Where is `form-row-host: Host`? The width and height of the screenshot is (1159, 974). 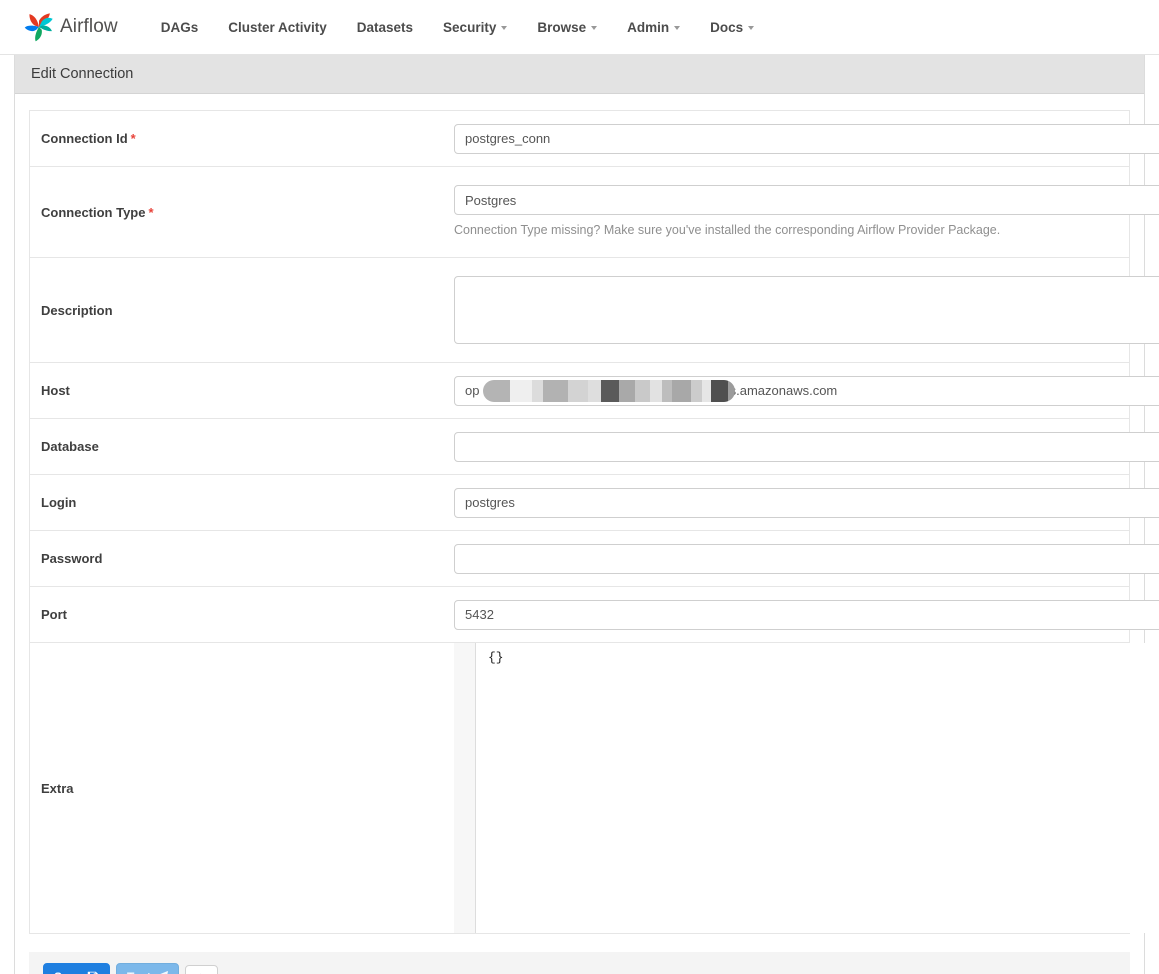 form-row-host: Host is located at coordinates (594, 391).